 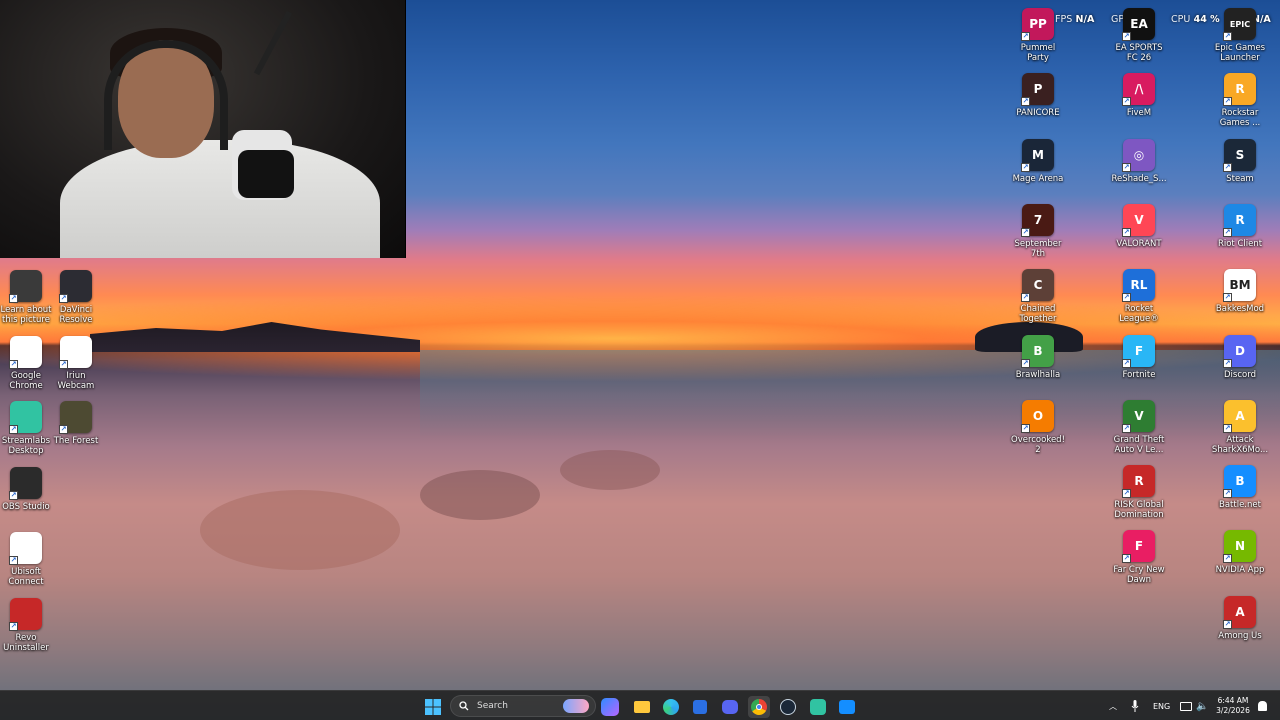 I want to click on davinci-icon: ↗, so click(x=75, y=286).